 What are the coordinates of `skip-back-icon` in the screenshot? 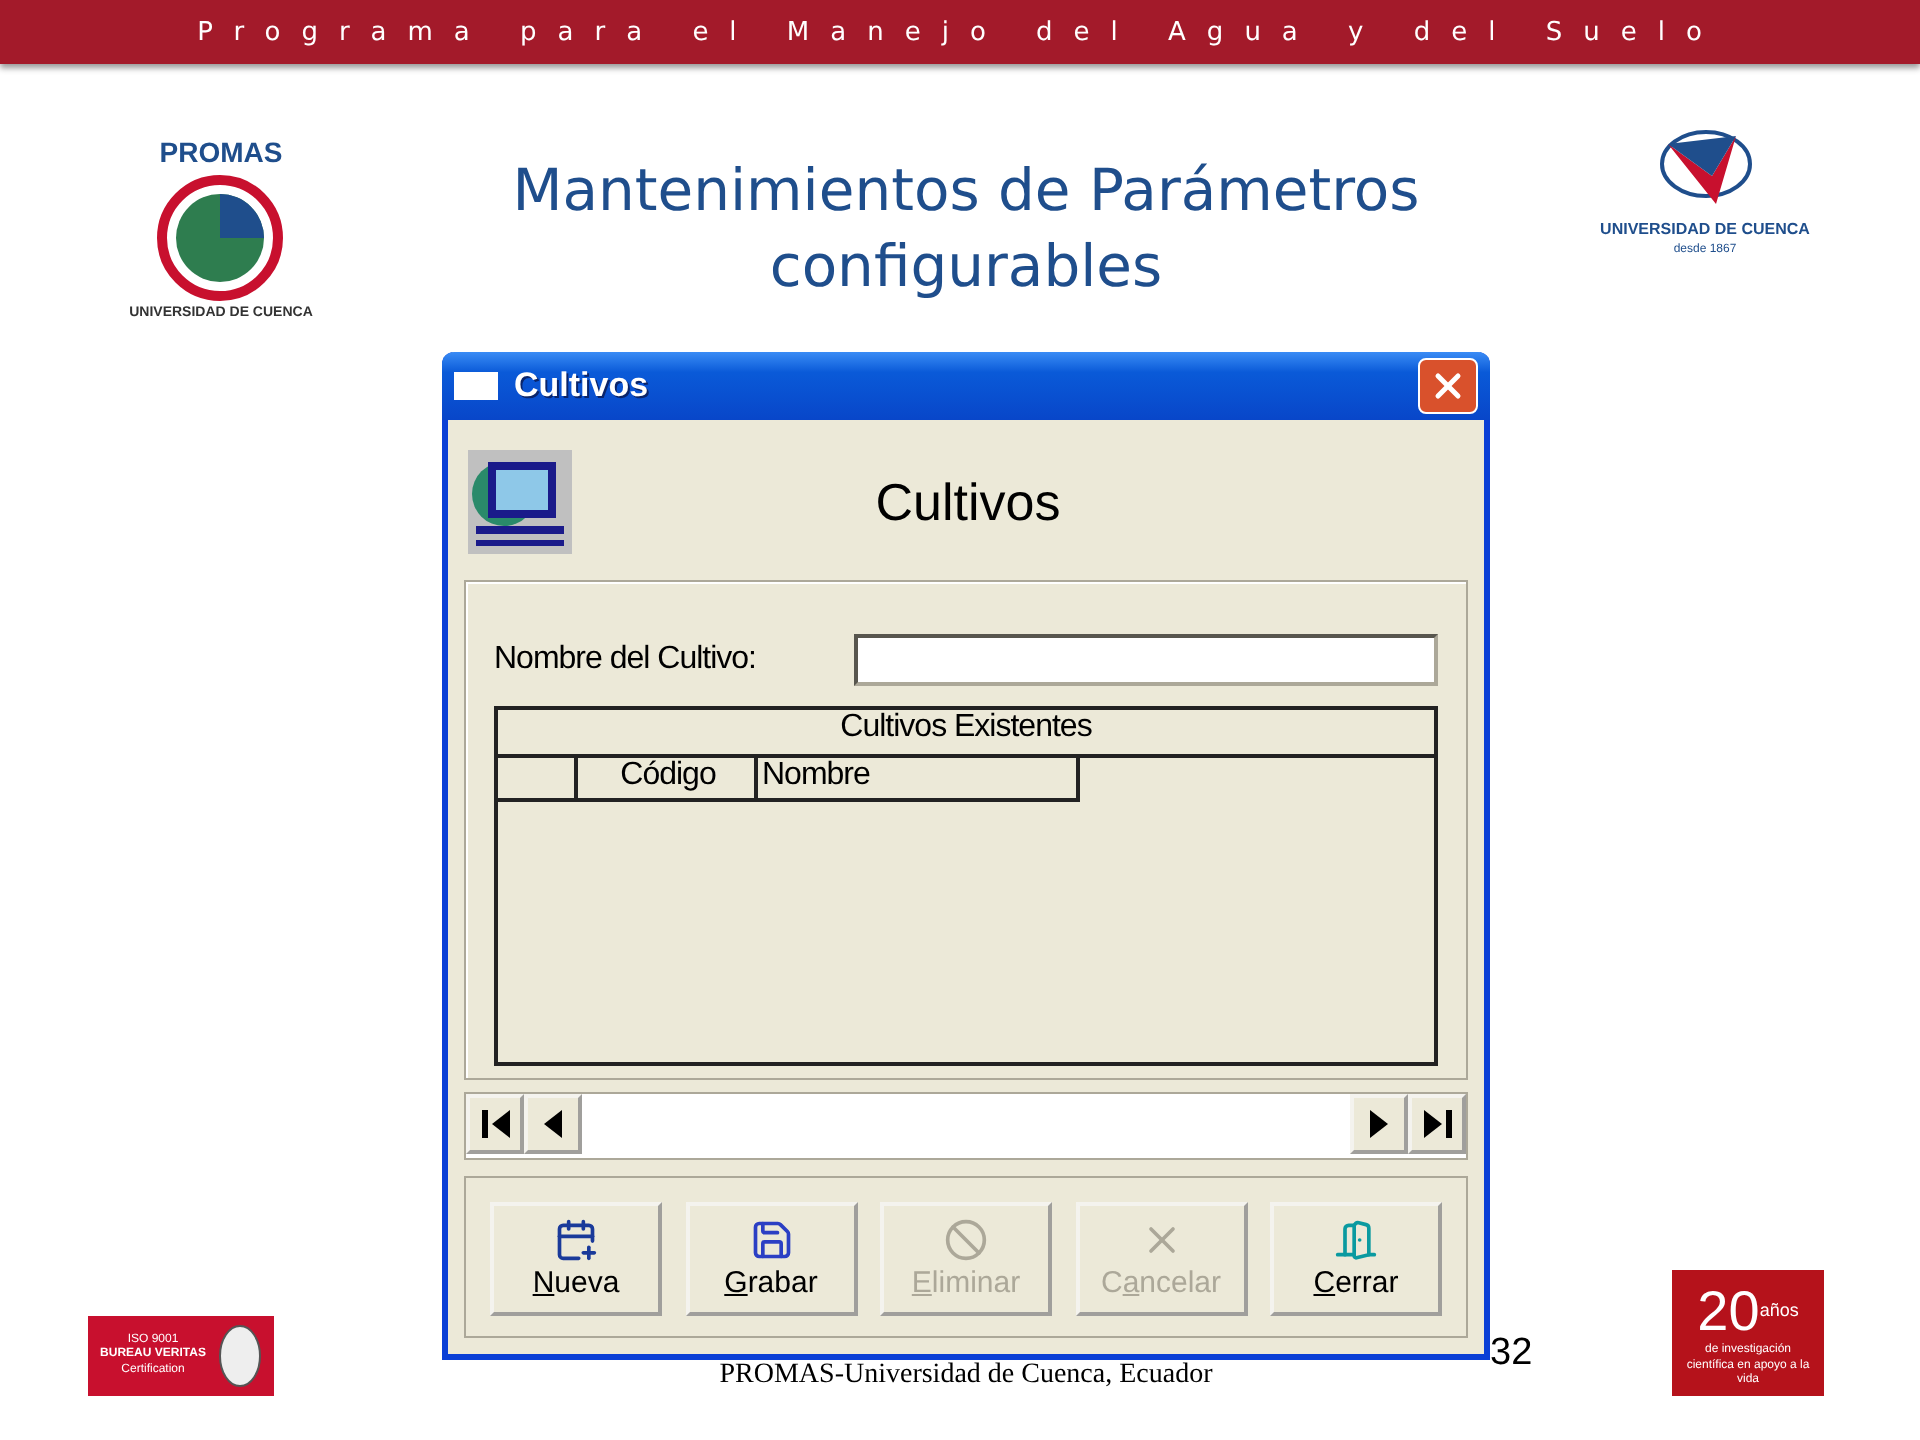 It's located at (495, 1124).